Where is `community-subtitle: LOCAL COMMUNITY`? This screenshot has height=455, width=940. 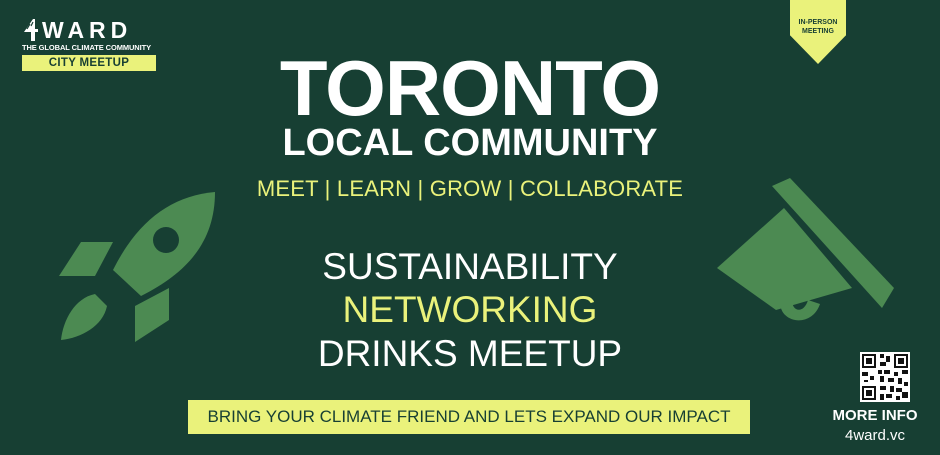
community-subtitle: LOCAL COMMUNITY is located at coordinates (470, 143).